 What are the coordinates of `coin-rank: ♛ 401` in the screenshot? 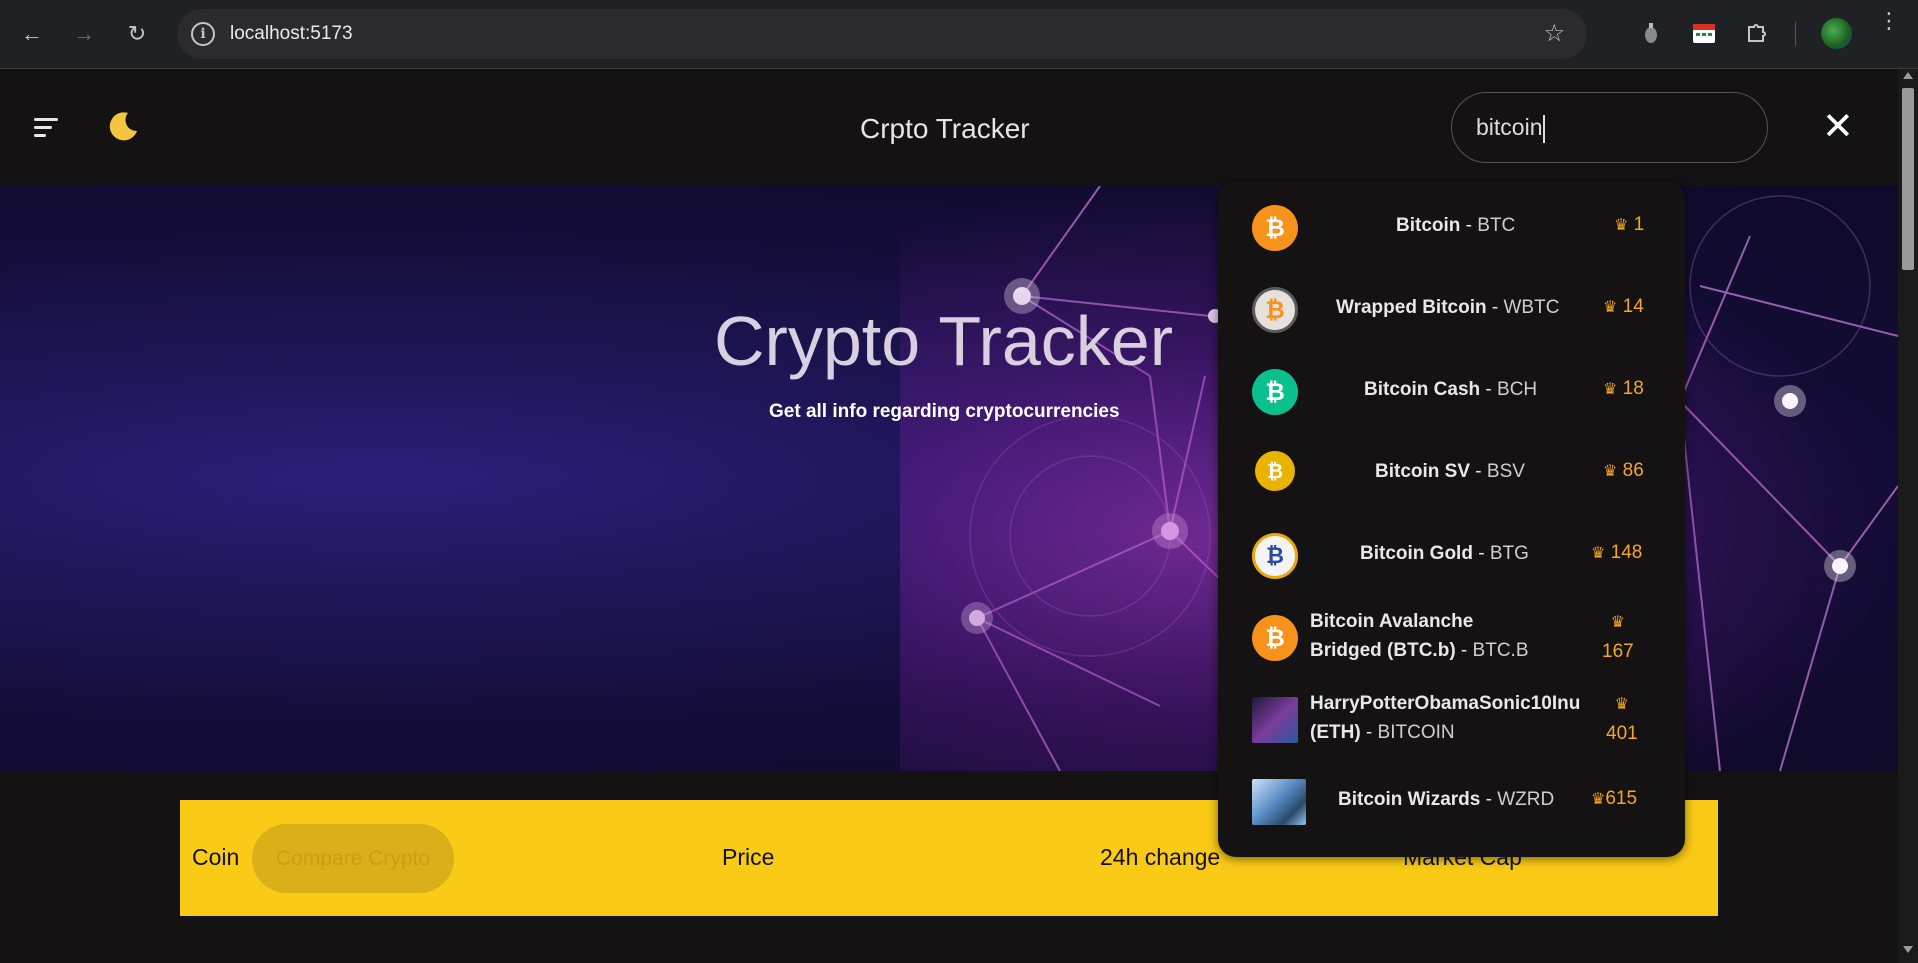 It's located at (1622, 720).